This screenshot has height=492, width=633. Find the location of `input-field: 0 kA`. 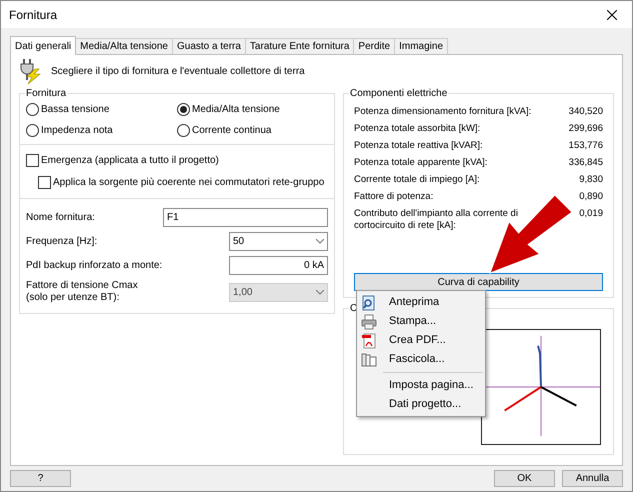

input-field: 0 kA is located at coordinates (278, 265).